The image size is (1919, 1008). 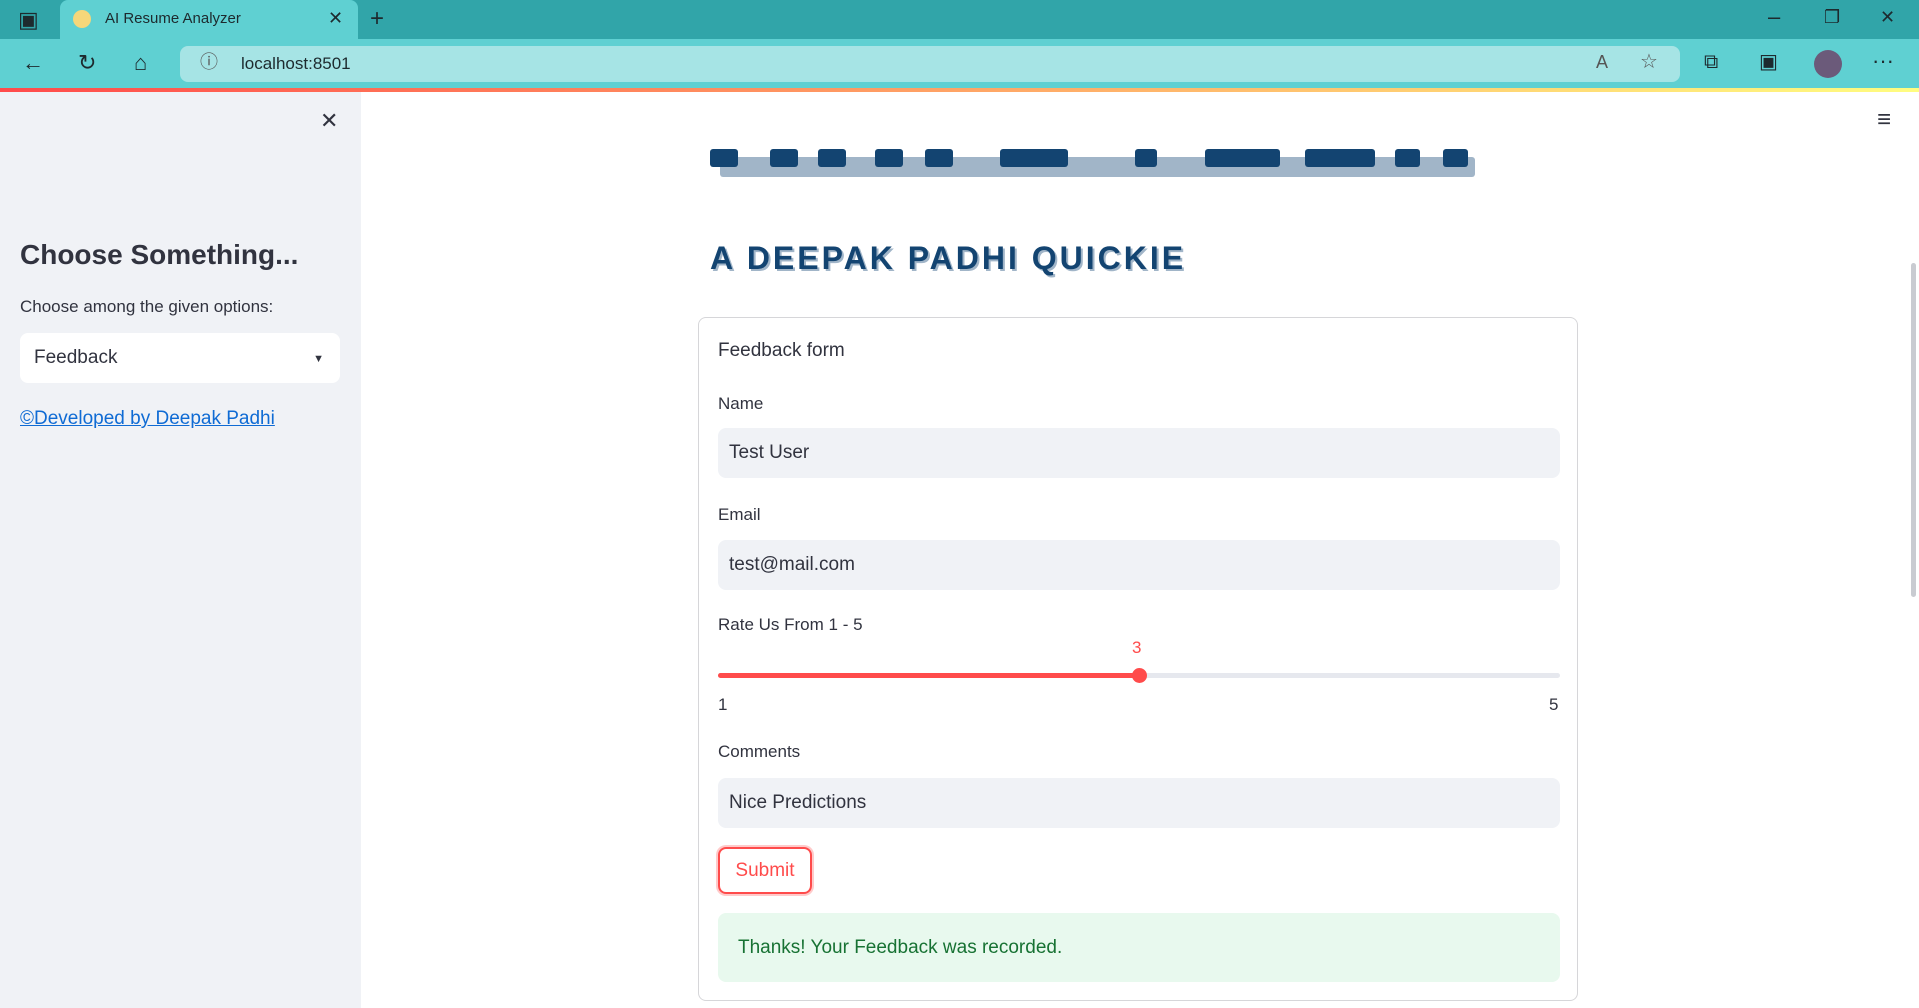 What do you see at coordinates (741, 403) in the screenshot?
I see `name-label: Name` at bounding box center [741, 403].